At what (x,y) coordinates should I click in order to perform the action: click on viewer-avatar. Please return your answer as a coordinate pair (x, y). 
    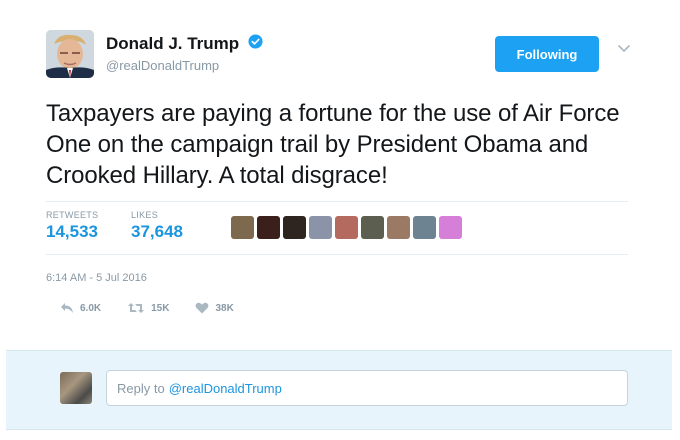
    Looking at the image, I should click on (76, 388).